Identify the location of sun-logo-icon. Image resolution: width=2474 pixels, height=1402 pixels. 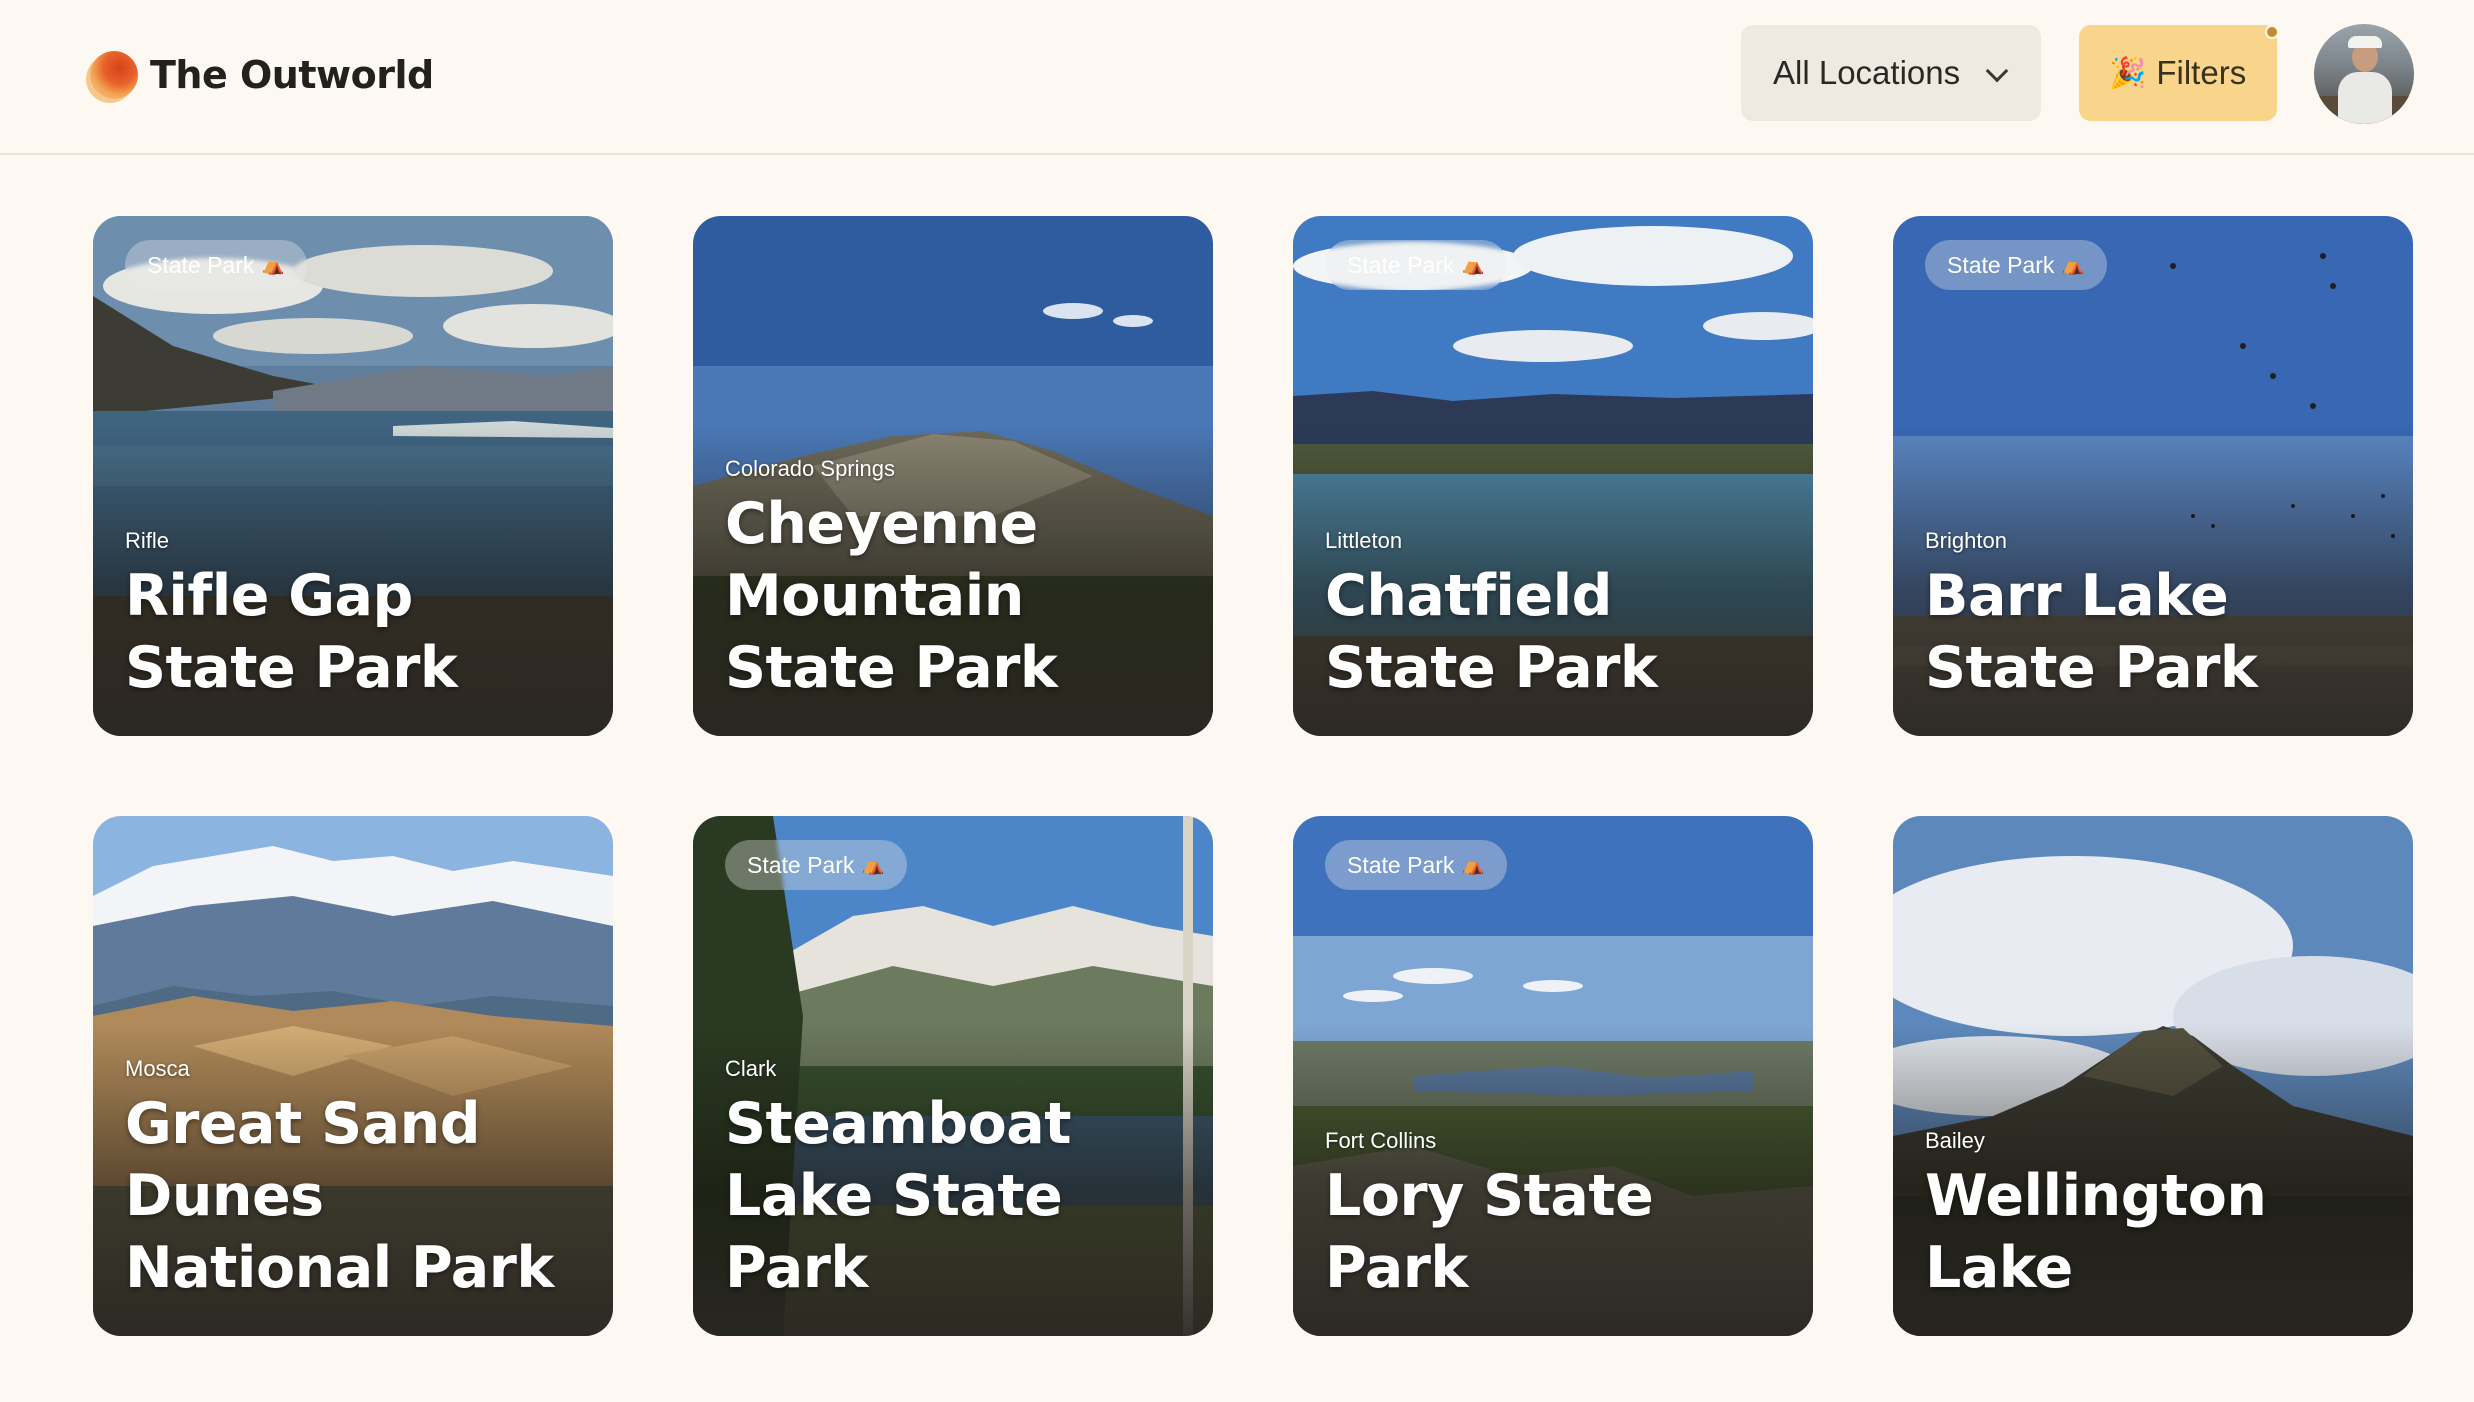
(114, 75).